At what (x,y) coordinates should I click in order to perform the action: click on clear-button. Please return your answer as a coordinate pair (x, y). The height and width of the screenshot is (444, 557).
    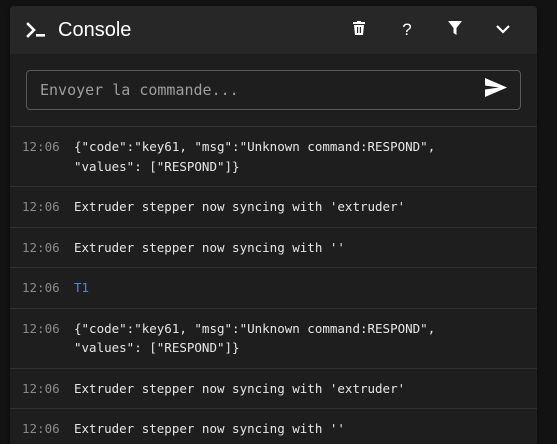
    Looking at the image, I should click on (359, 30).